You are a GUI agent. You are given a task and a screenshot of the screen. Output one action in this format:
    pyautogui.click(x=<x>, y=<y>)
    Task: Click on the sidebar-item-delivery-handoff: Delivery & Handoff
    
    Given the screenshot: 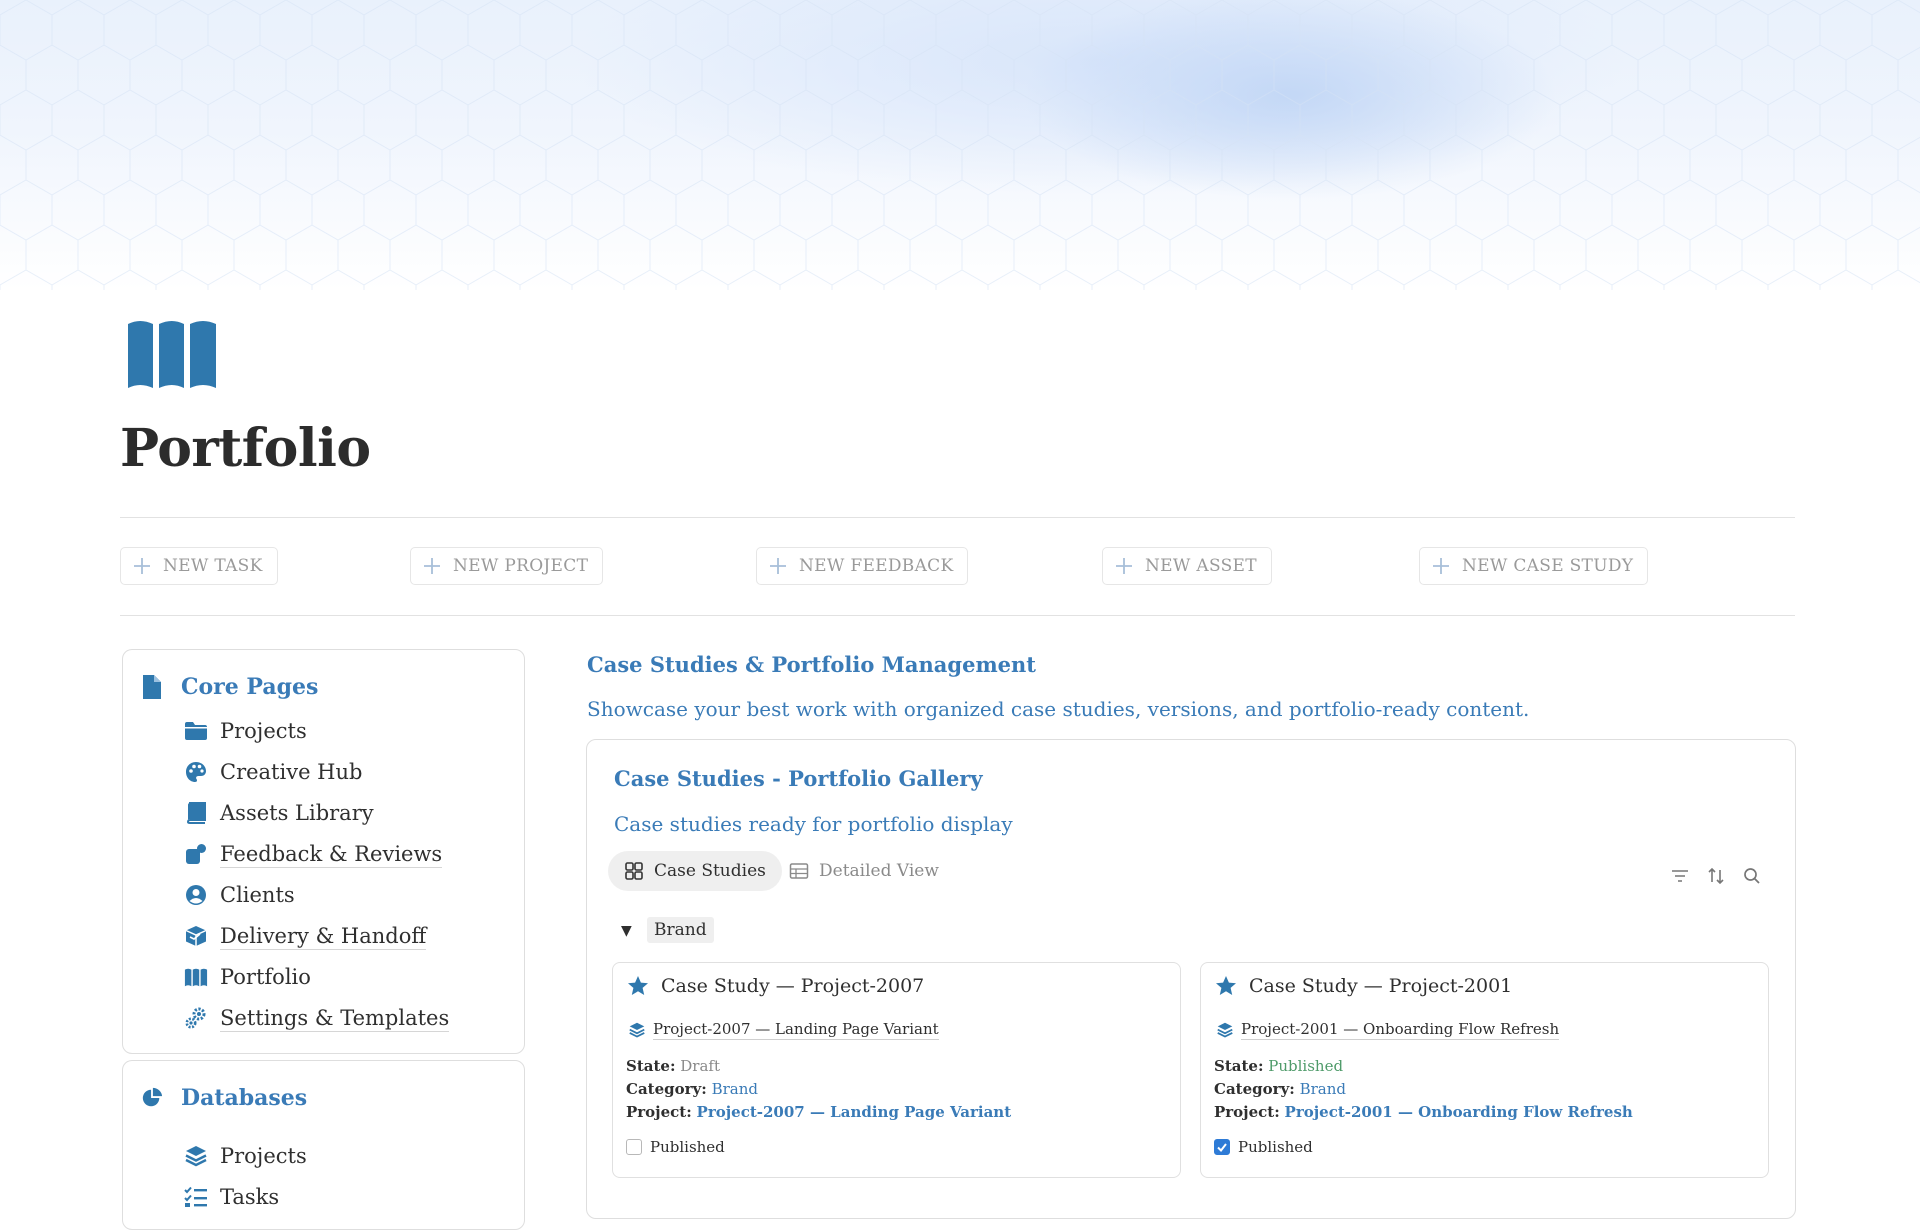 What is the action you would take?
    pyautogui.click(x=305, y=936)
    